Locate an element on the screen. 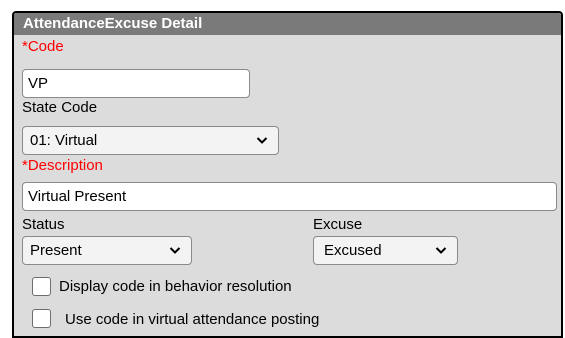  description-label: *Description is located at coordinates (62, 166).